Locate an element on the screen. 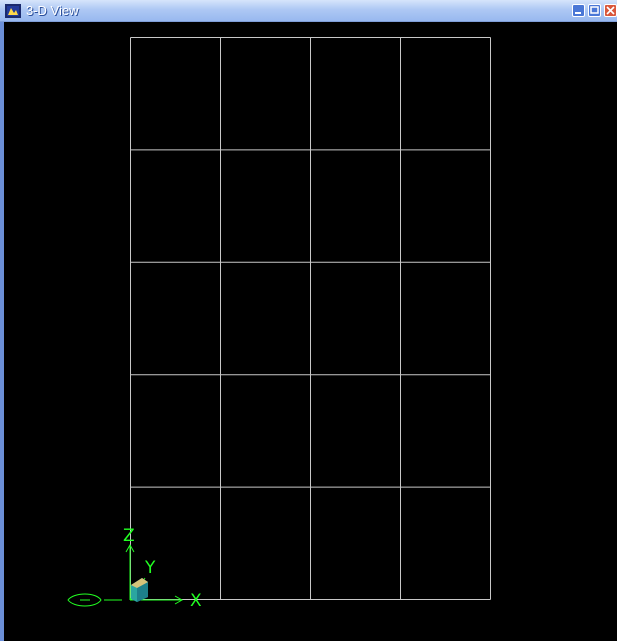 This screenshot has width=617, height=641. maximize-button is located at coordinates (594, 10).